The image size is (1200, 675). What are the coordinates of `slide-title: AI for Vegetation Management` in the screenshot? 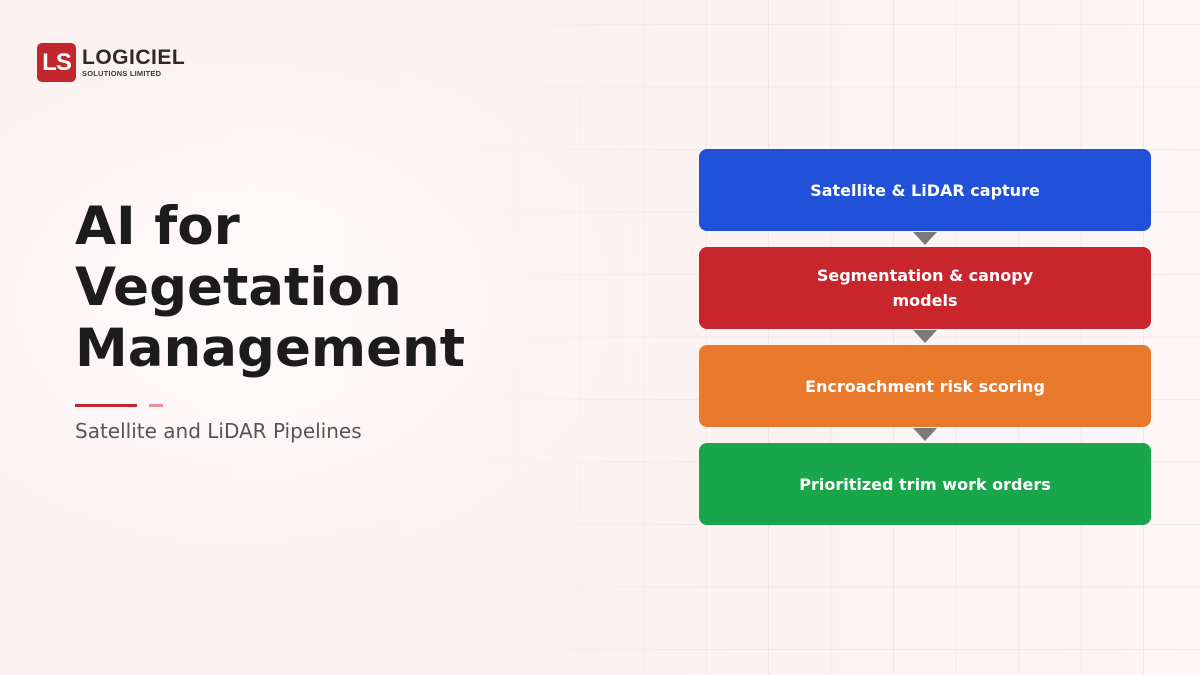 It's located at (270, 287).